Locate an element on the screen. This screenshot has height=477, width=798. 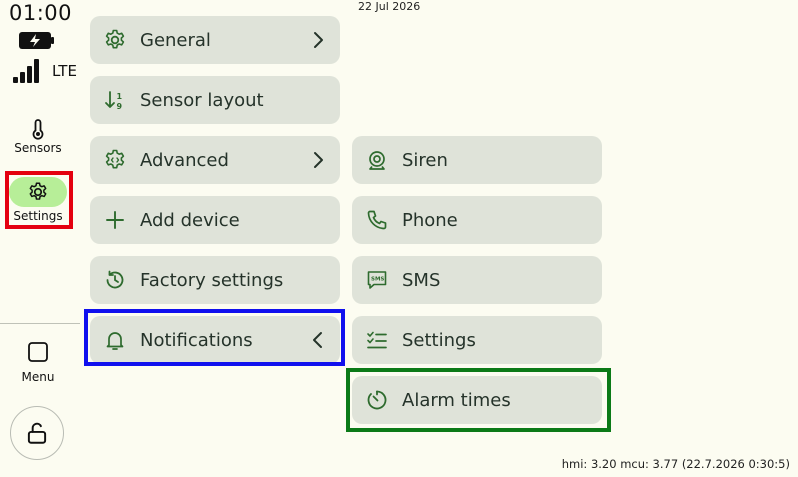
menu-item-sensor-layout: 1 9 Sensor layout is located at coordinates (215, 100).